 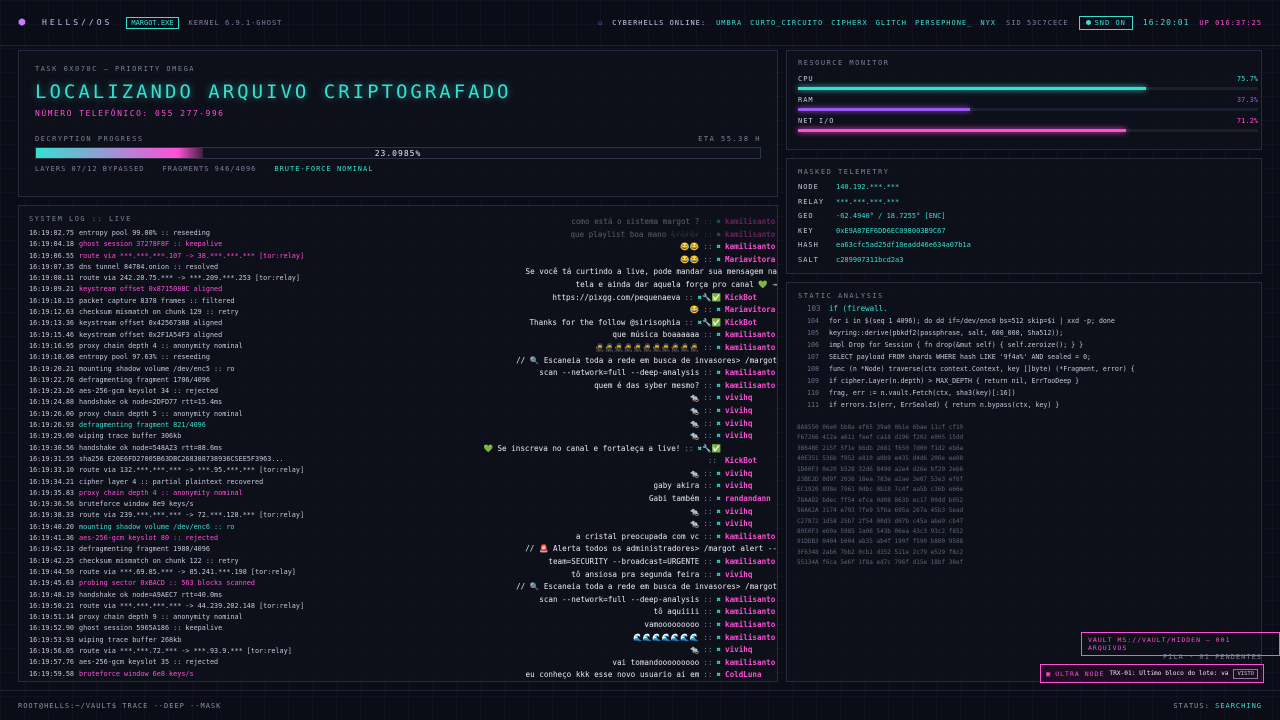 I want to click on chat-username: ColdLuna, so click(x=751, y=674).